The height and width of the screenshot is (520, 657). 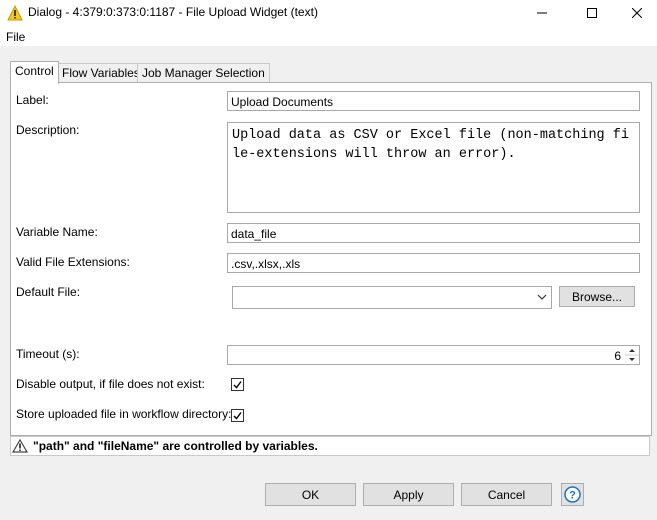 I want to click on description-label: Description:, so click(x=48, y=130).